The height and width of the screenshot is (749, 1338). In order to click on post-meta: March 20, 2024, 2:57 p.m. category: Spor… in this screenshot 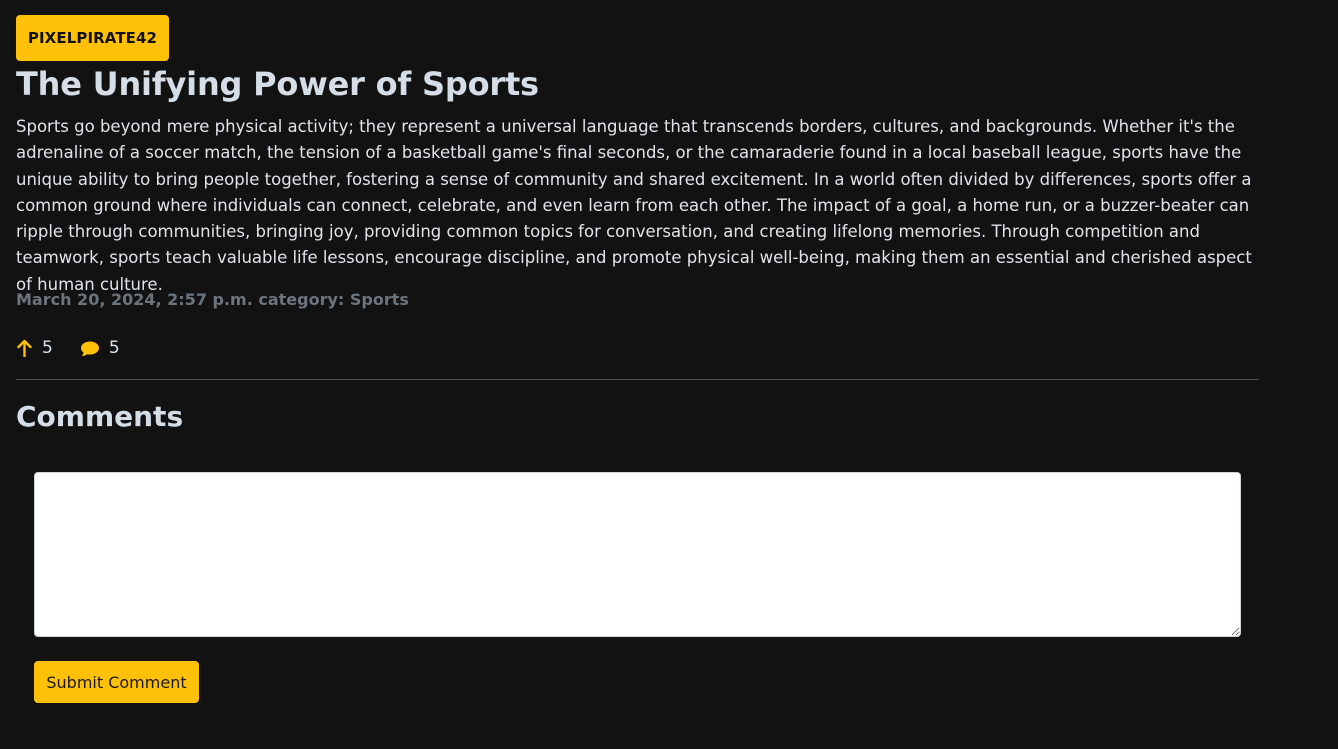, I will do `click(212, 299)`.